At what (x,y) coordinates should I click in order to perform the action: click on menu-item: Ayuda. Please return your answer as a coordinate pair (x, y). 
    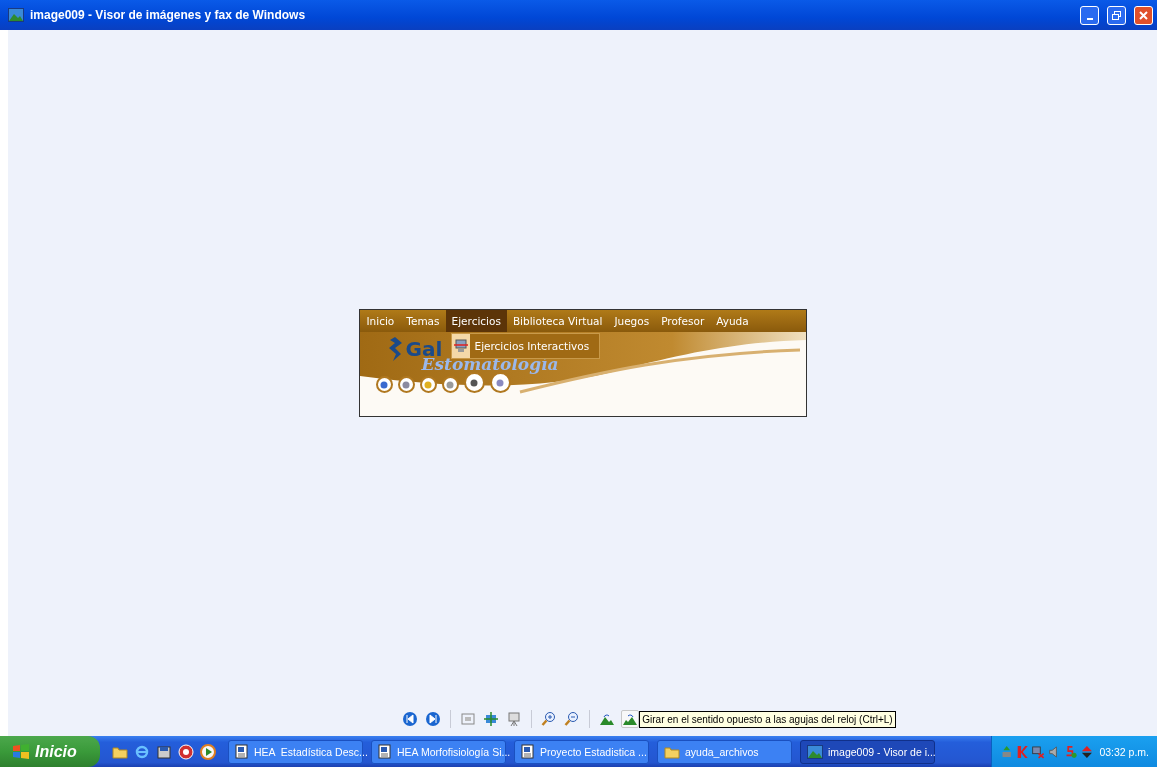
    Looking at the image, I should click on (732, 321).